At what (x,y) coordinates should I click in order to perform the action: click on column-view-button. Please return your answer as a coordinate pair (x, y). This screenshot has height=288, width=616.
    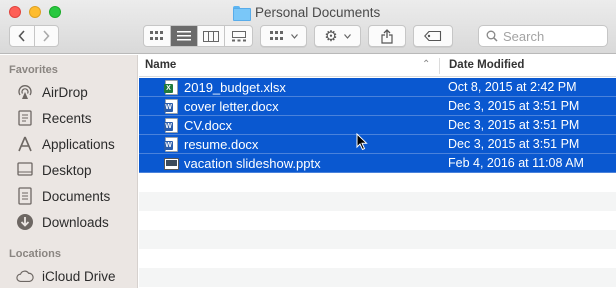
    Looking at the image, I should click on (211, 36).